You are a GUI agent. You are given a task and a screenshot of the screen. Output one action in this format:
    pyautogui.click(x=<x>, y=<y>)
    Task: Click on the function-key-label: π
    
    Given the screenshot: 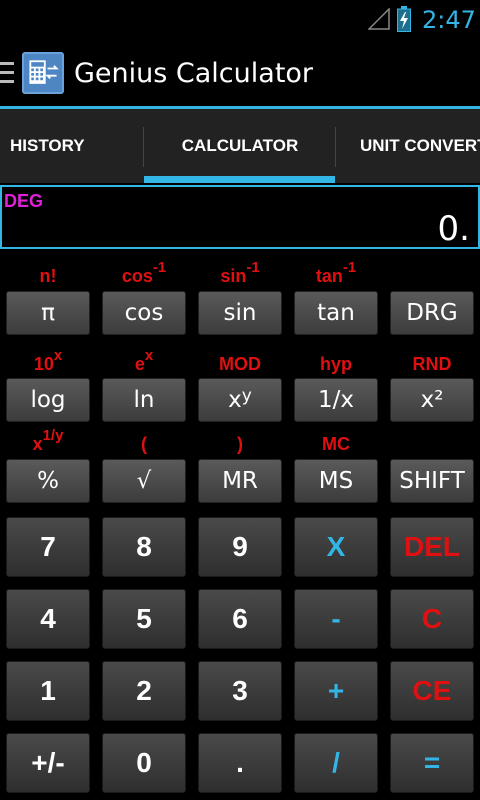 What is the action you would take?
    pyautogui.click(x=48, y=313)
    